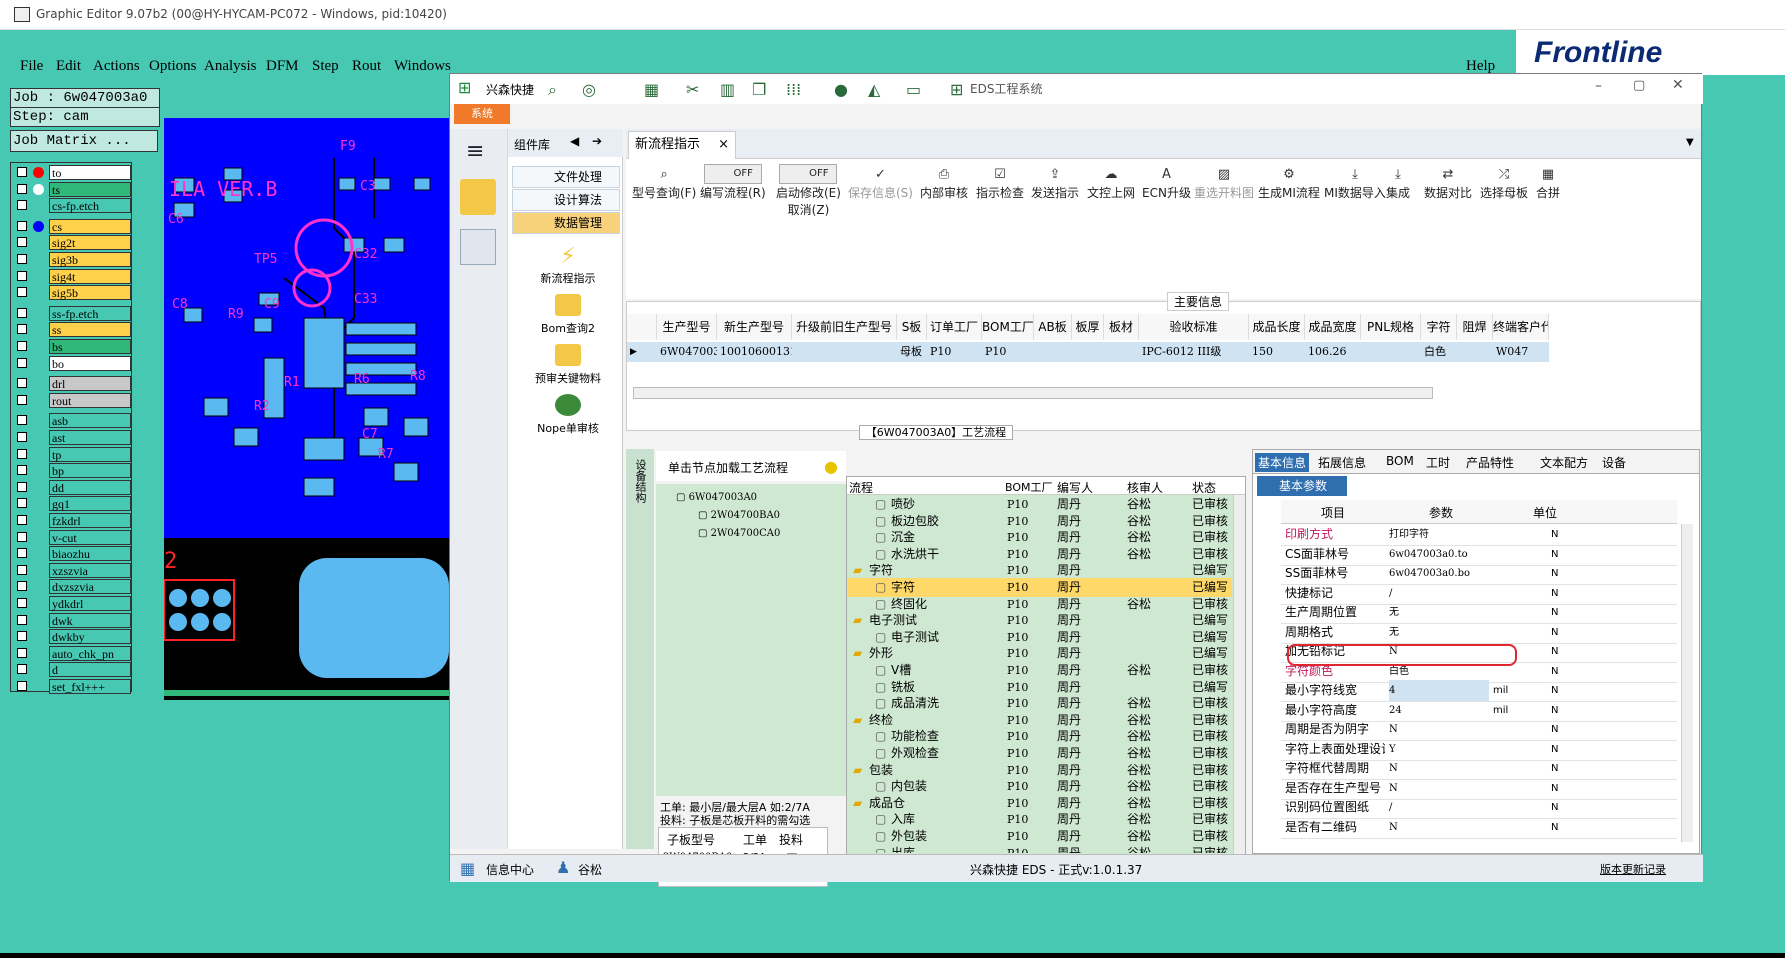 Image resolution: width=1785 pixels, height=958 pixels. Describe the element at coordinates (73, 587) in the screenshot. I see `layer-row: dxzszvia` at that location.